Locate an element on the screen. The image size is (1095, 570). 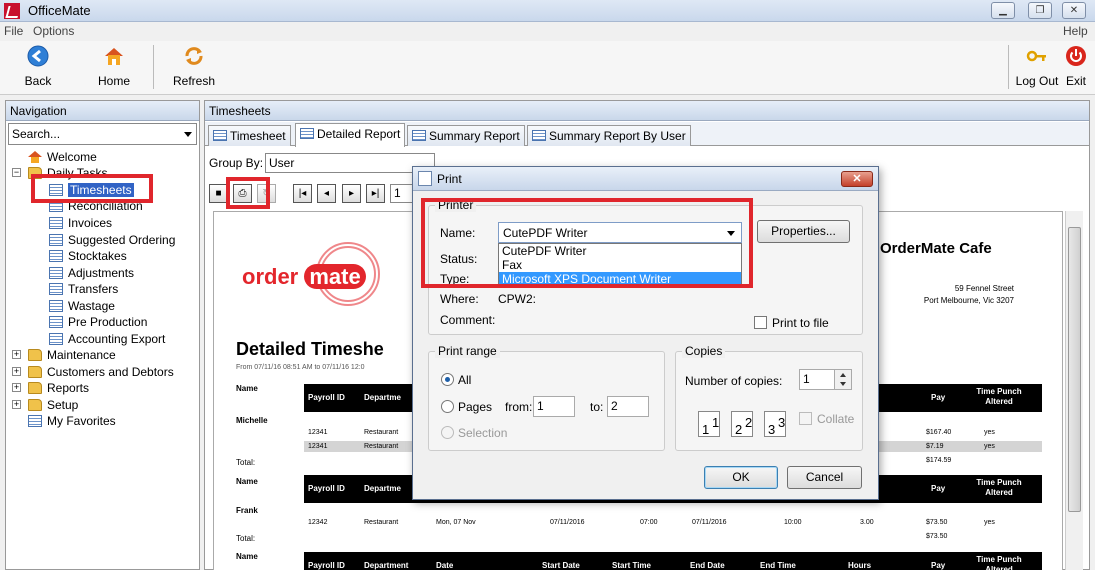
prev-page-icon: ◂ is located at coordinates (326, 193).